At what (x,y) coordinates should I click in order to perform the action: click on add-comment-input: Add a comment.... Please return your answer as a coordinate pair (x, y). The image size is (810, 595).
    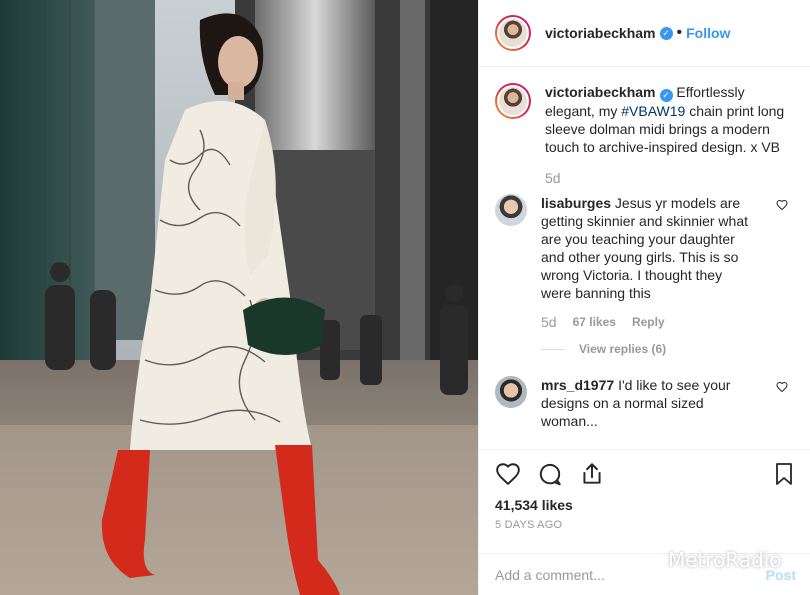
    Looking at the image, I should click on (550, 575).